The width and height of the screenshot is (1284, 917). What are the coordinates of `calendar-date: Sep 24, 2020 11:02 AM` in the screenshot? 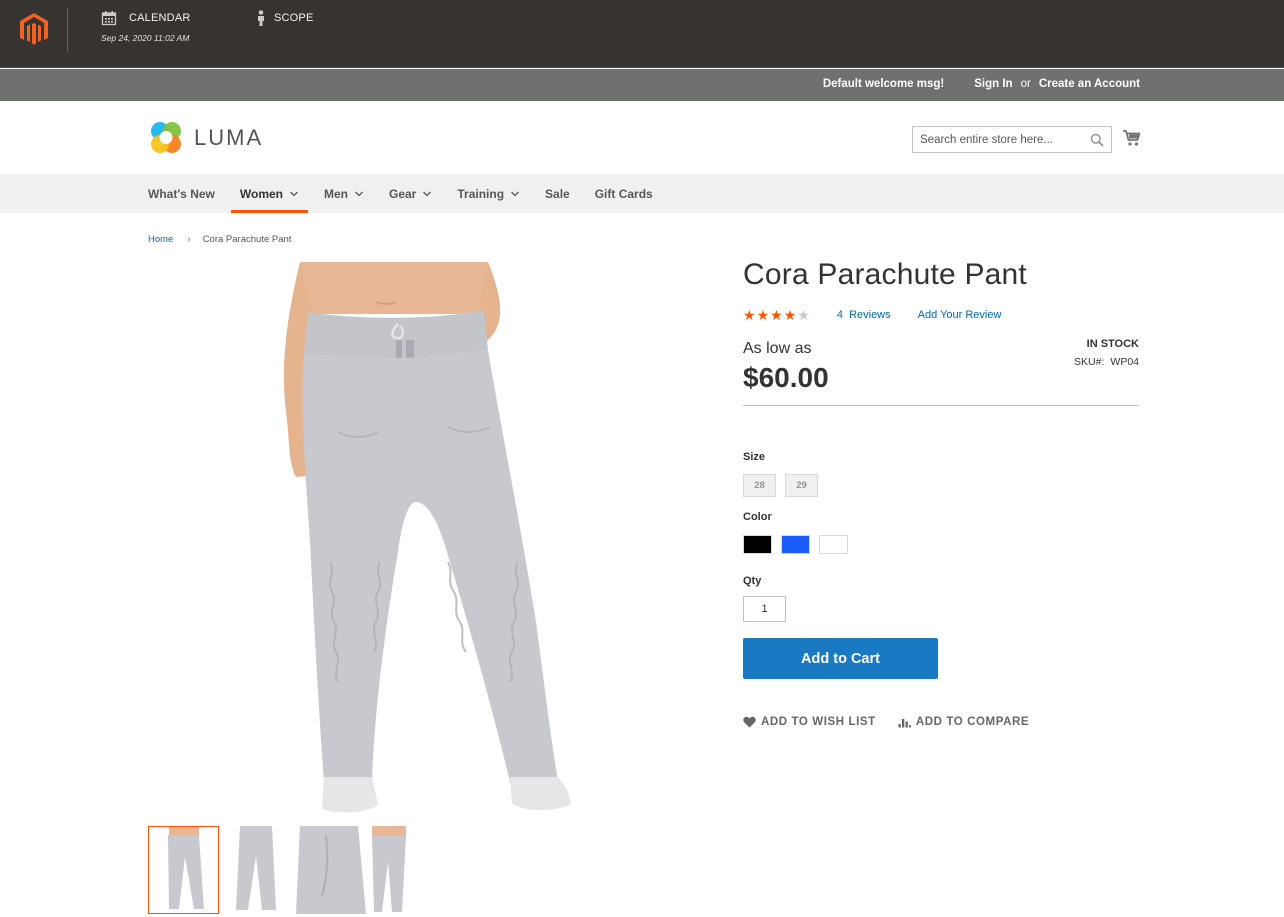 It's located at (145, 38).